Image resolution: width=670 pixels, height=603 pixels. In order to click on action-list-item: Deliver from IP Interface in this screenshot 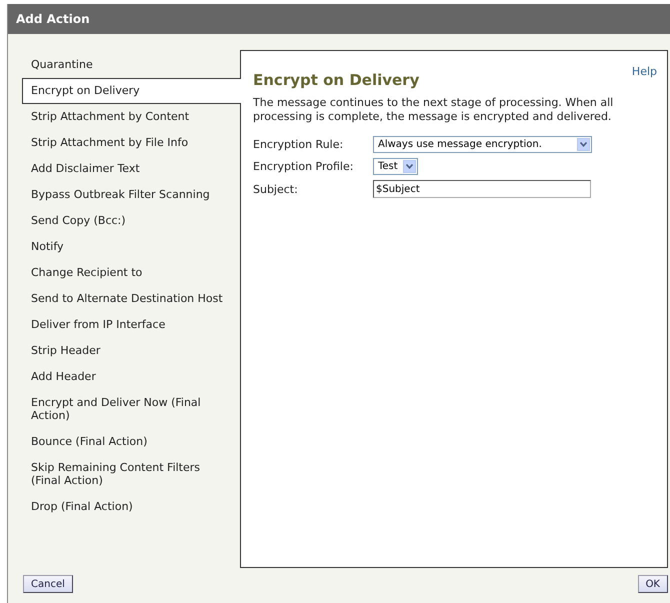, I will do `click(131, 325)`.